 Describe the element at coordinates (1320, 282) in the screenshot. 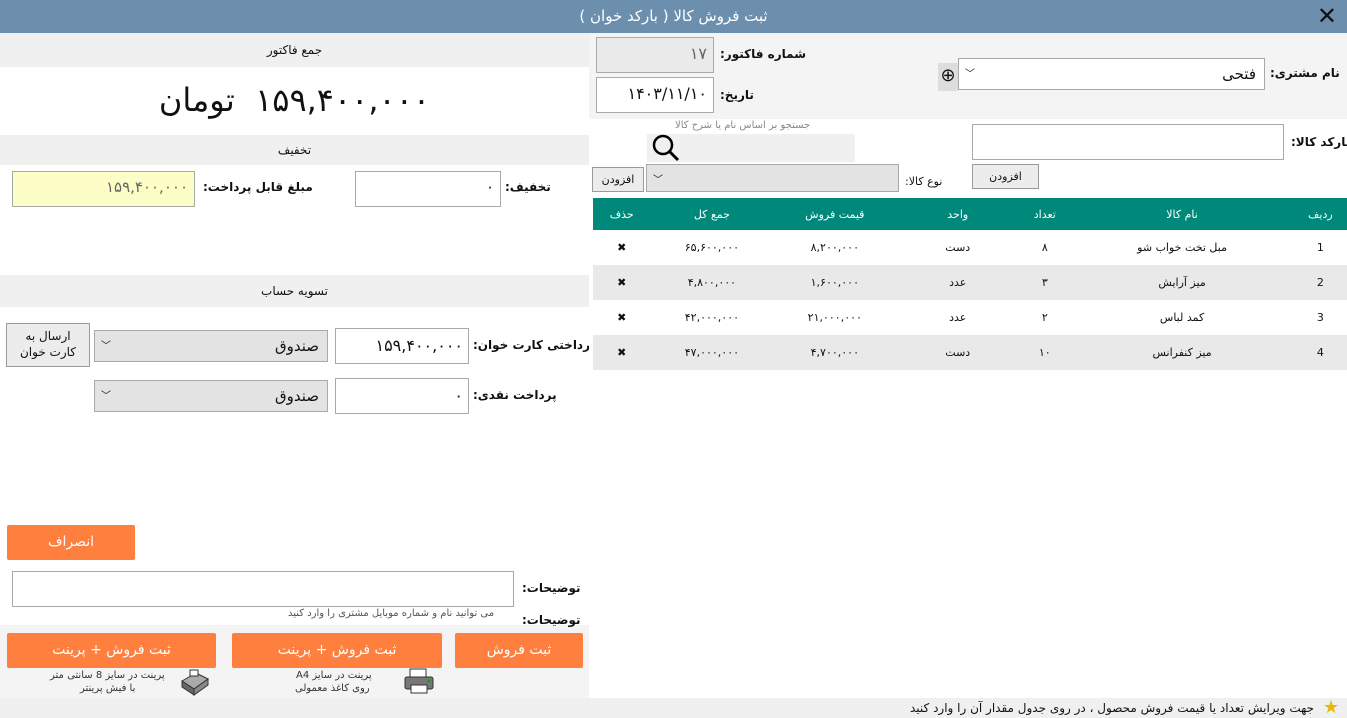

I see `row-number: 2` at that location.